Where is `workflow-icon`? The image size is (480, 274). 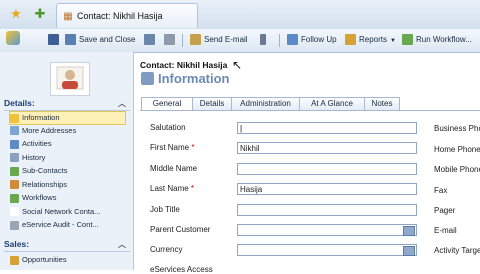 workflow-icon is located at coordinates (407, 40).